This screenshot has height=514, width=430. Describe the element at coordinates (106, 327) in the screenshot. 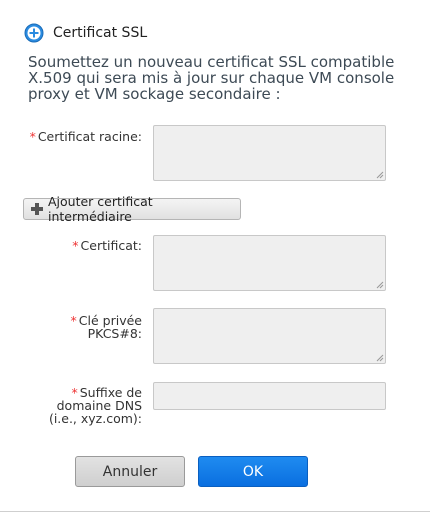

I see `private-key-label: * Clé privée PKCS#8:` at that location.